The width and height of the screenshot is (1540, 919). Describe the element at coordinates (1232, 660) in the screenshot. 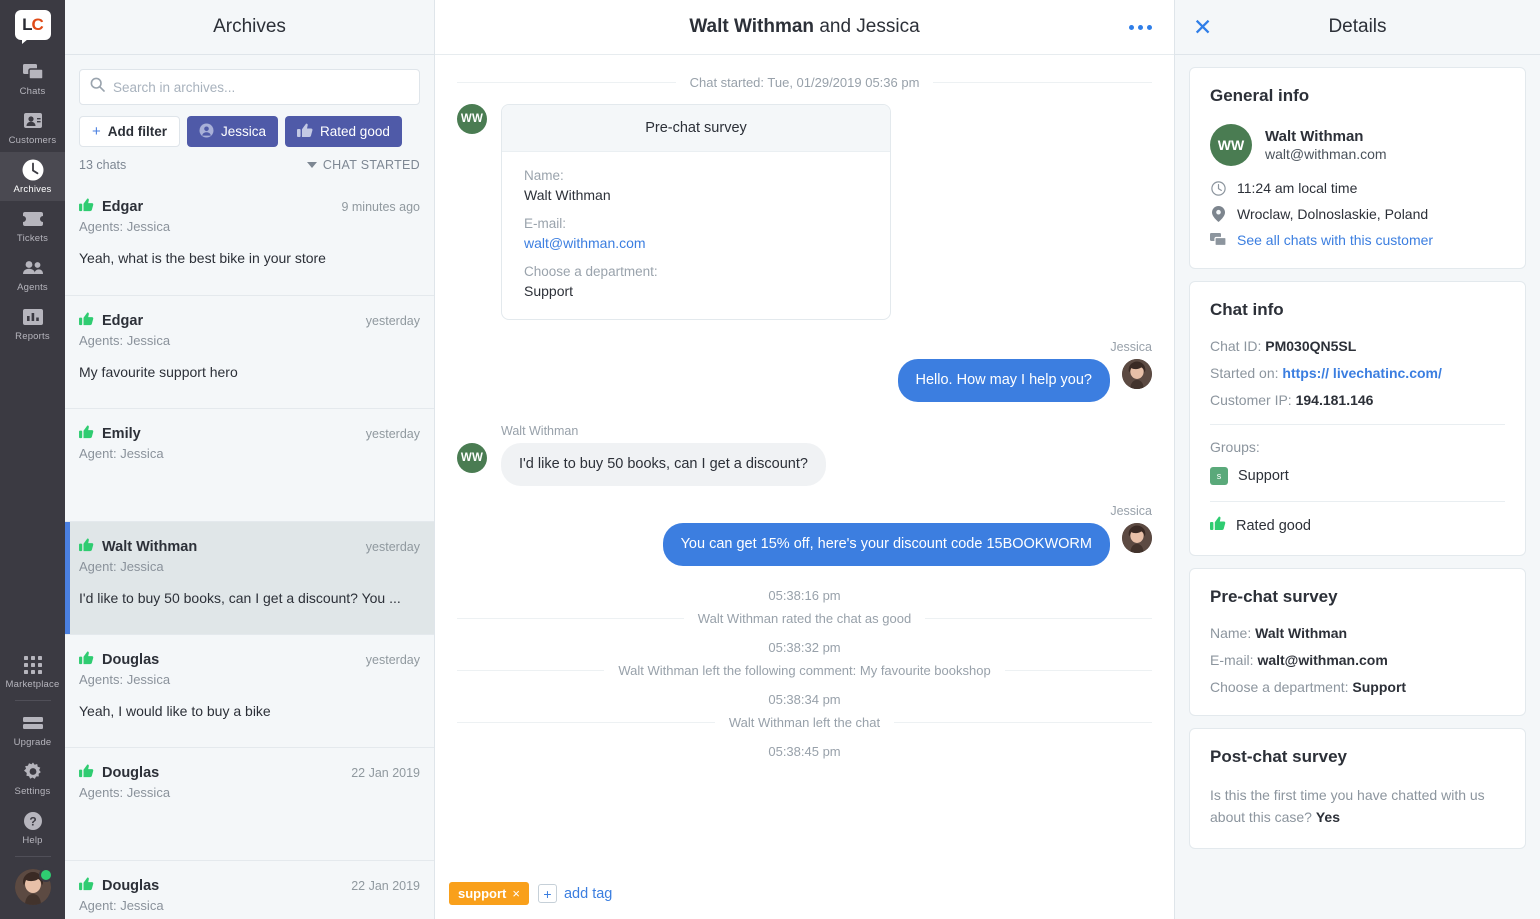

I see `survey-label: E-mail:` at that location.